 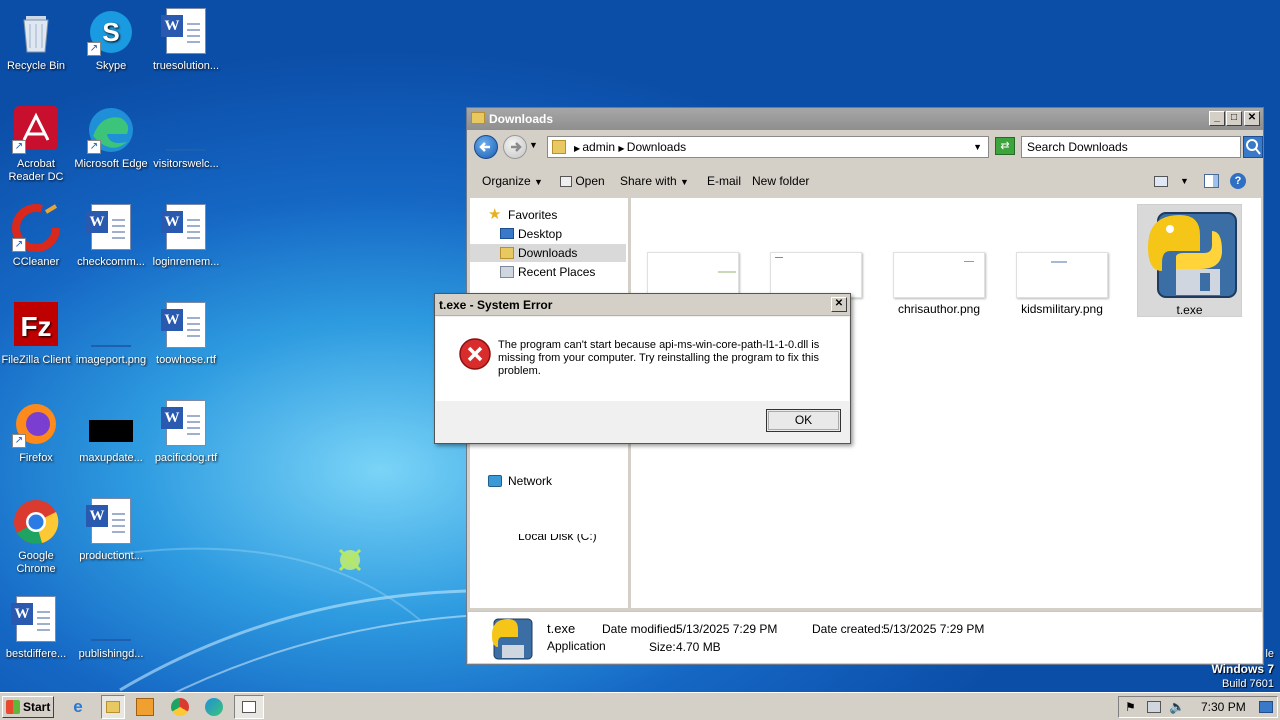 I want to click on flag-icon: ⚑, so click(x=1130, y=707).